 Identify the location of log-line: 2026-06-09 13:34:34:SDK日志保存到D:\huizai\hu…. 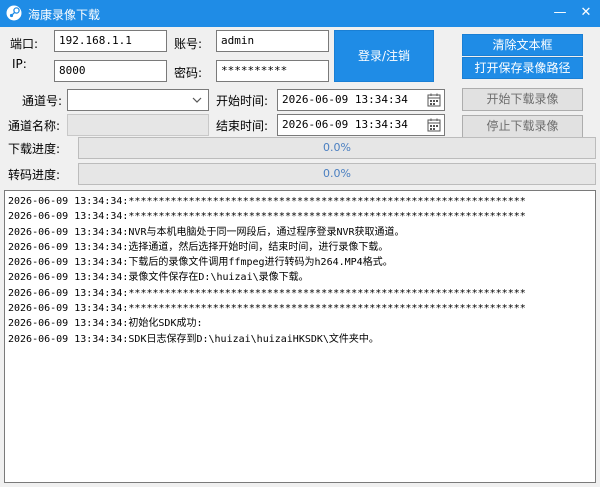
(193, 339).